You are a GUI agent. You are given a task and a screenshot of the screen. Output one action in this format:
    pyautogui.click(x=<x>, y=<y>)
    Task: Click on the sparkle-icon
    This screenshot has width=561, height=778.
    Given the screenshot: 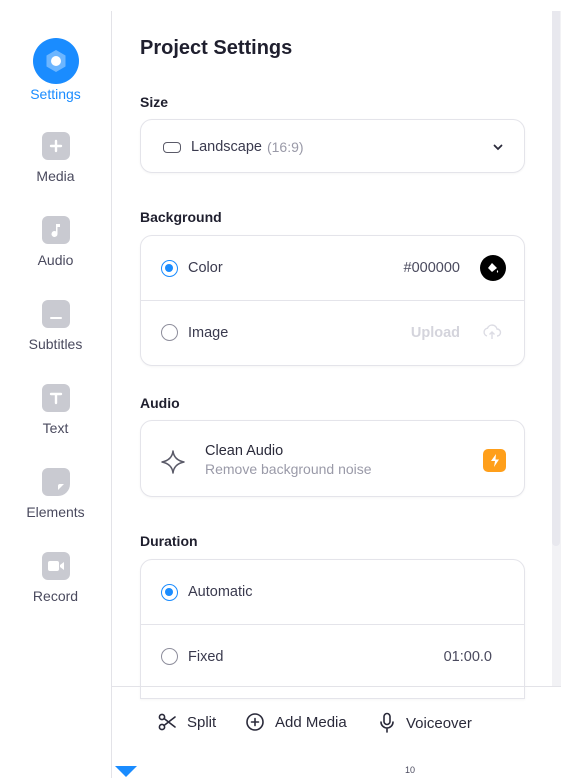 What is the action you would take?
    pyautogui.click(x=173, y=464)
    